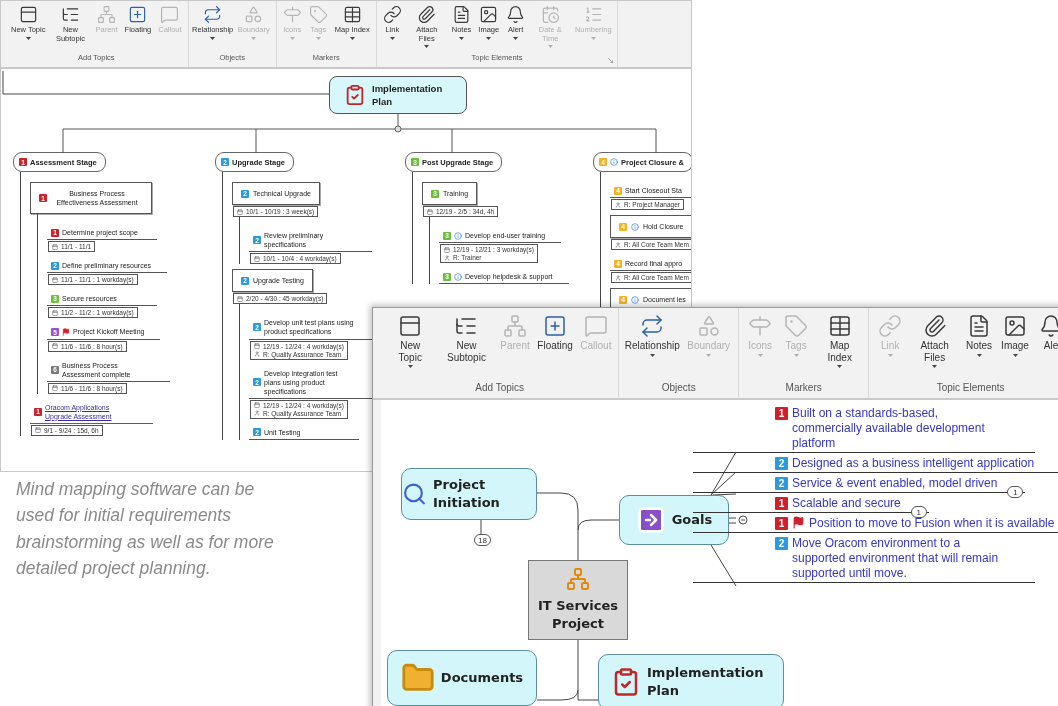  I want to click on topic-label: Goals, so click(692, 519).